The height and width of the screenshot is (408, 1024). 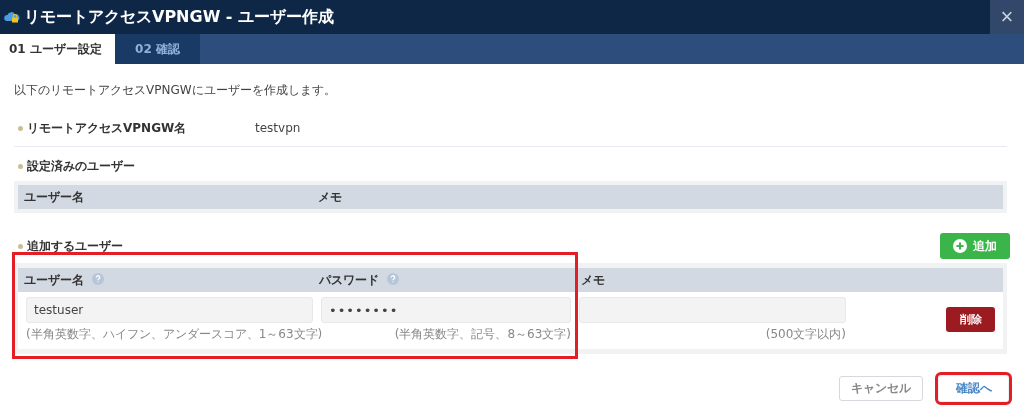 I want to click on hint-text: (500文字以内), so click(x=805, y=334).